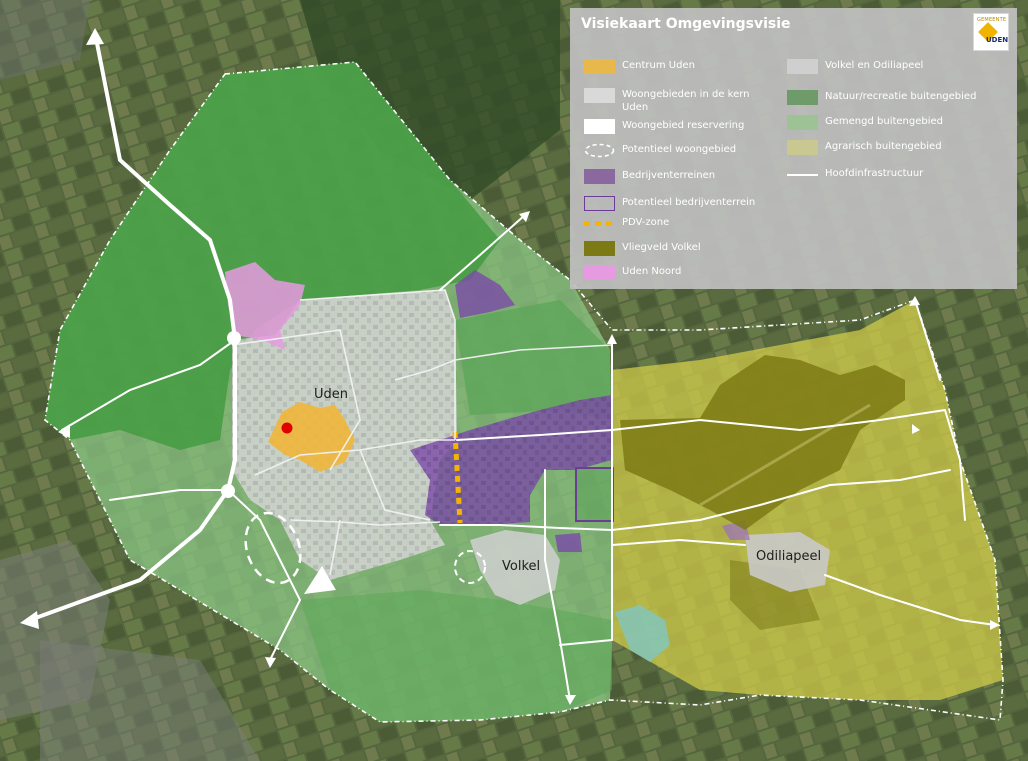  Describe the element at coordinates (686, 101) in the screenshot. I see `legend-label: Woongebieden in de kern Uden` at that location.